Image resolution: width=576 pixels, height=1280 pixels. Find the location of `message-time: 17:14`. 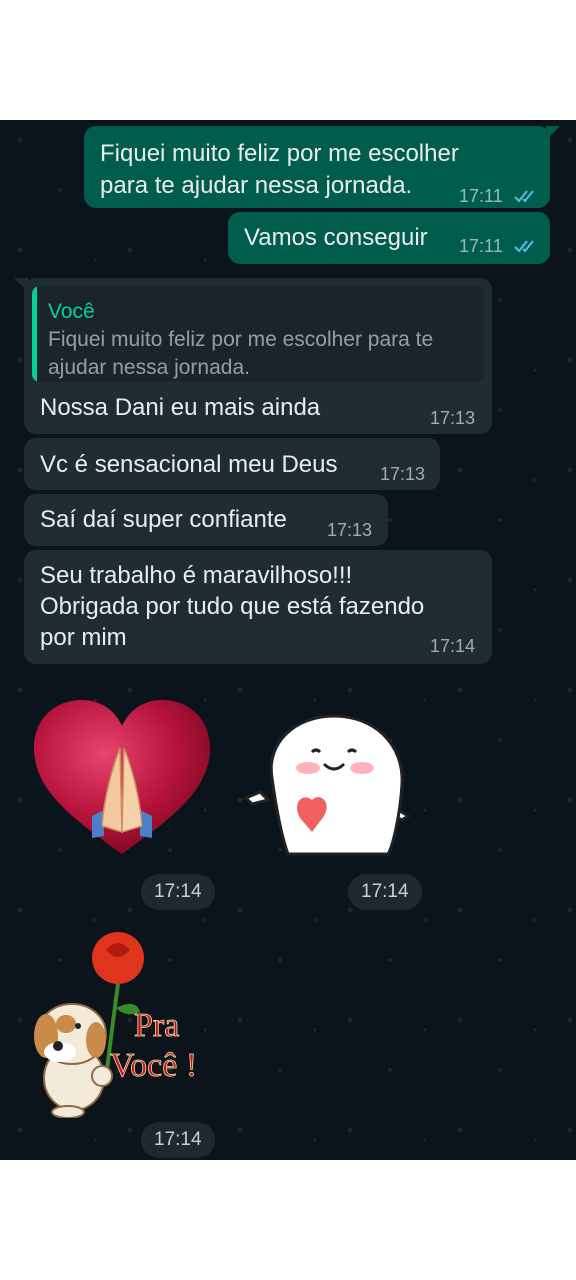

message-time: 17:14 is located at coordinates (453, 646).